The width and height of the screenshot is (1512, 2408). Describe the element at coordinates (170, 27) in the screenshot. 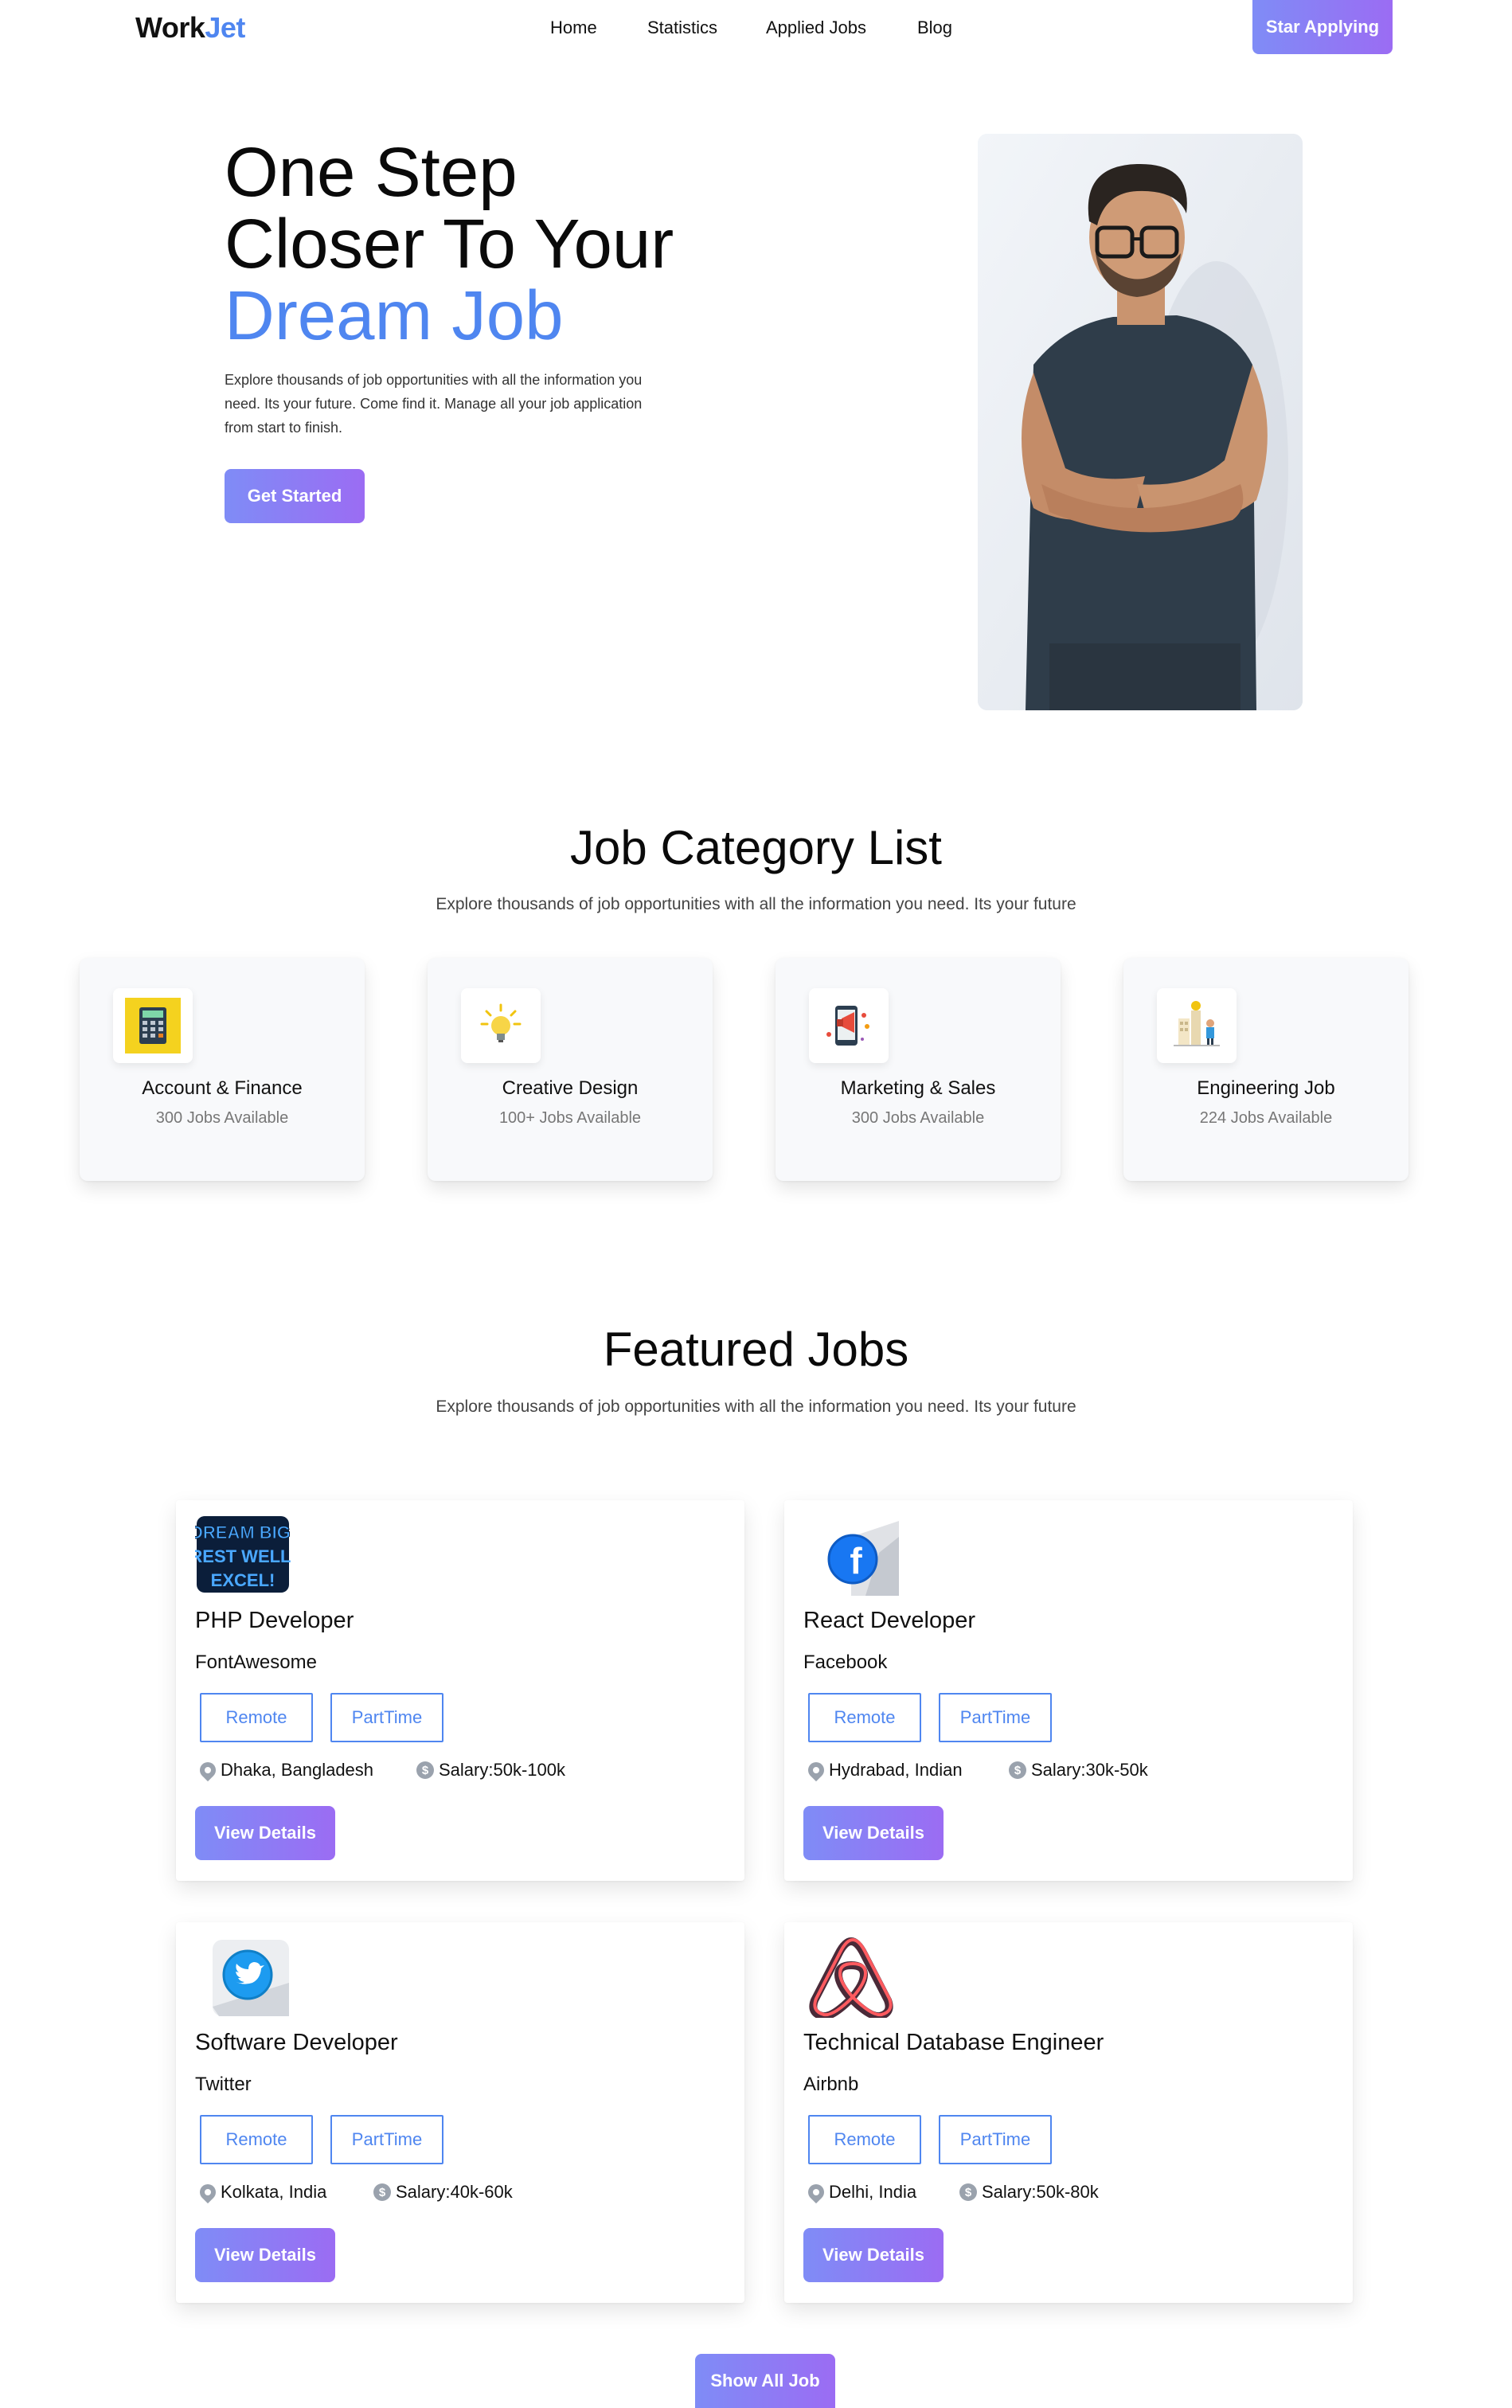

I see `logo-main: Work` at that location.